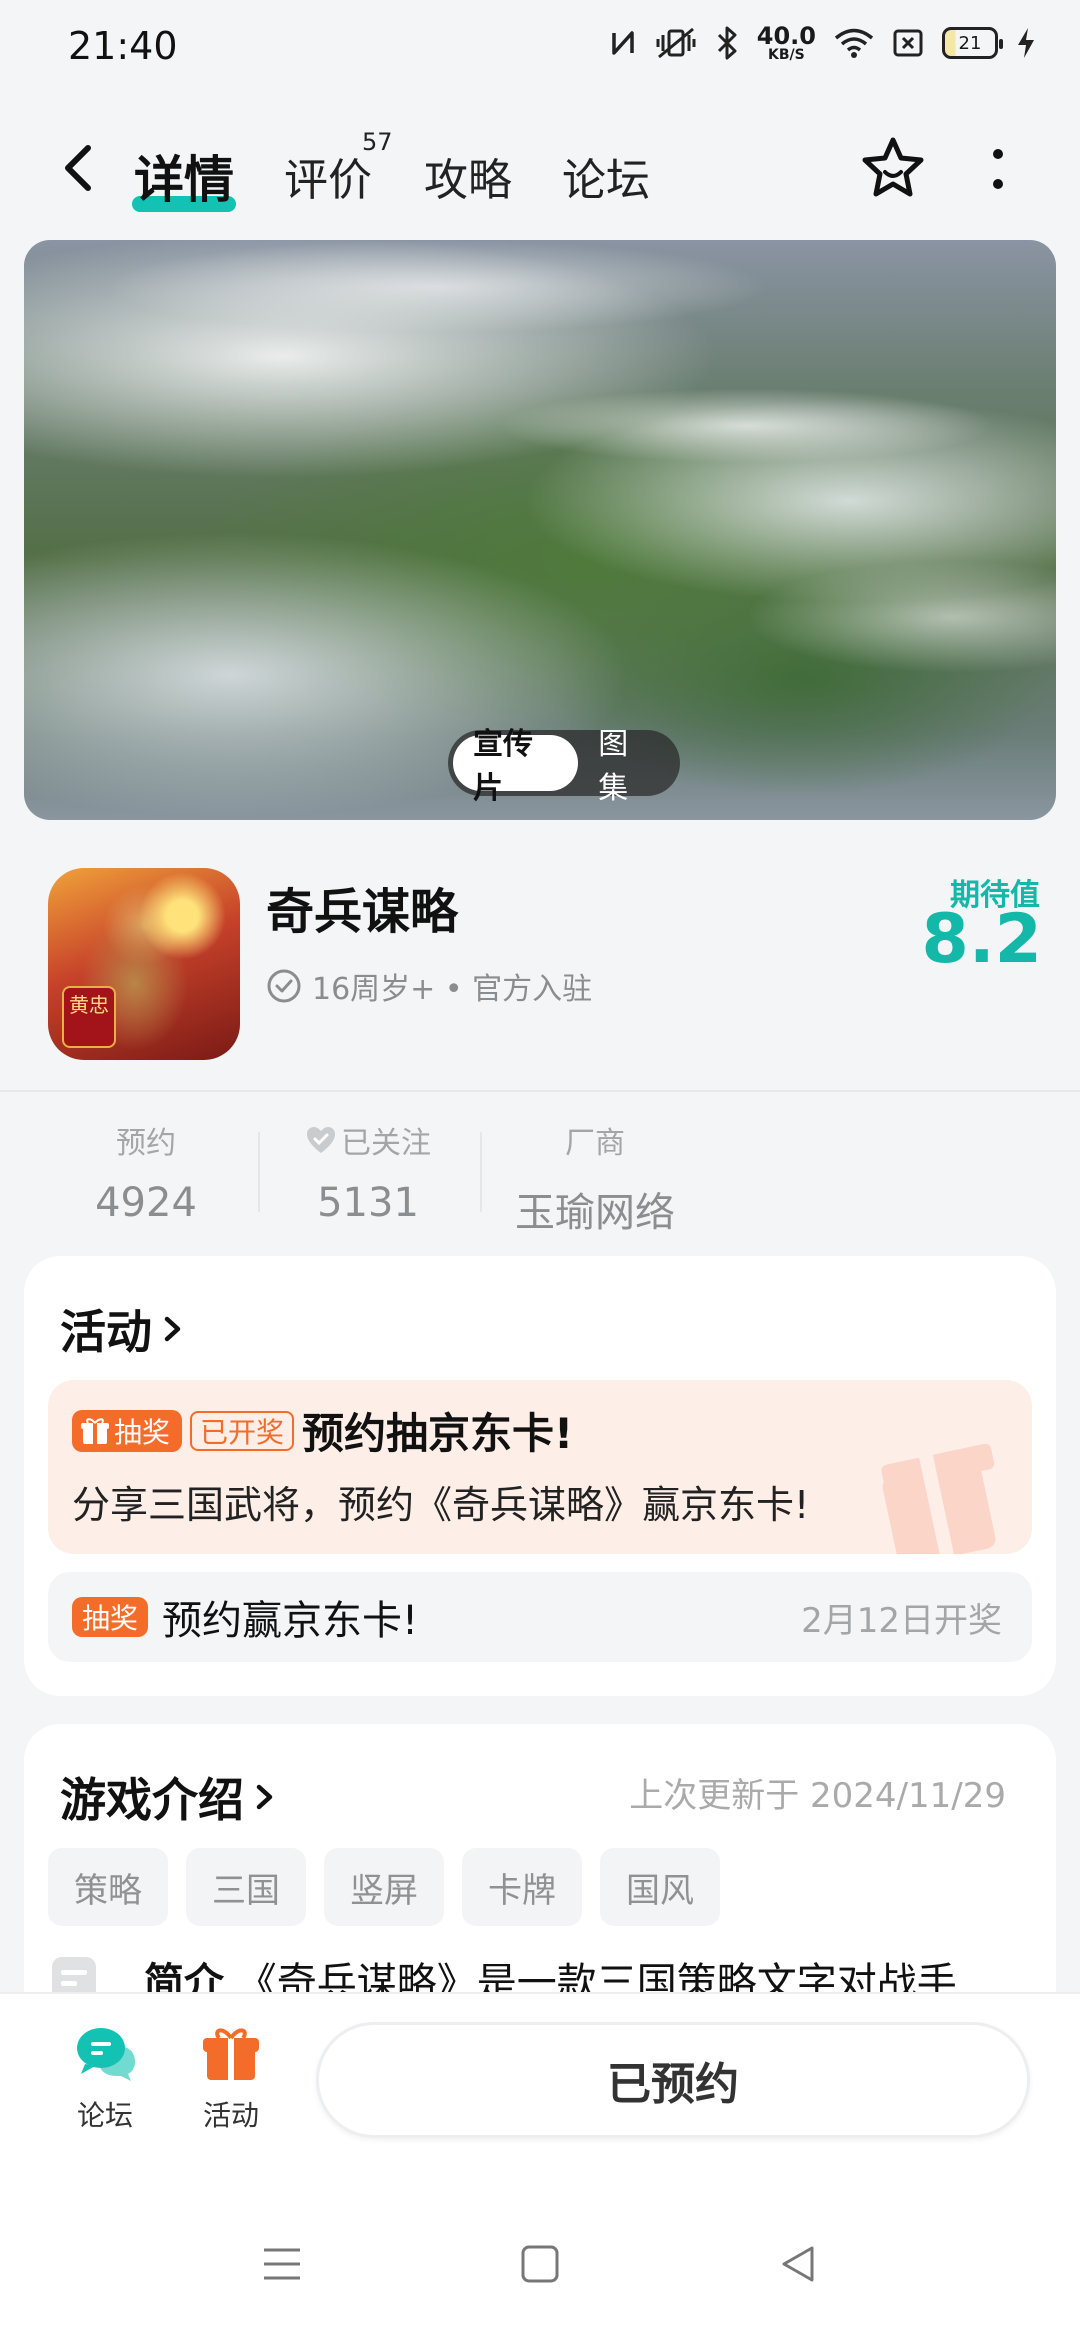 The width and height of the screenshot is (1080, 2340). Describe the element at coordinates (817, 1796) in the screenshot. I see `intro-updated: 上次更新于 2024/11/29` at that location.